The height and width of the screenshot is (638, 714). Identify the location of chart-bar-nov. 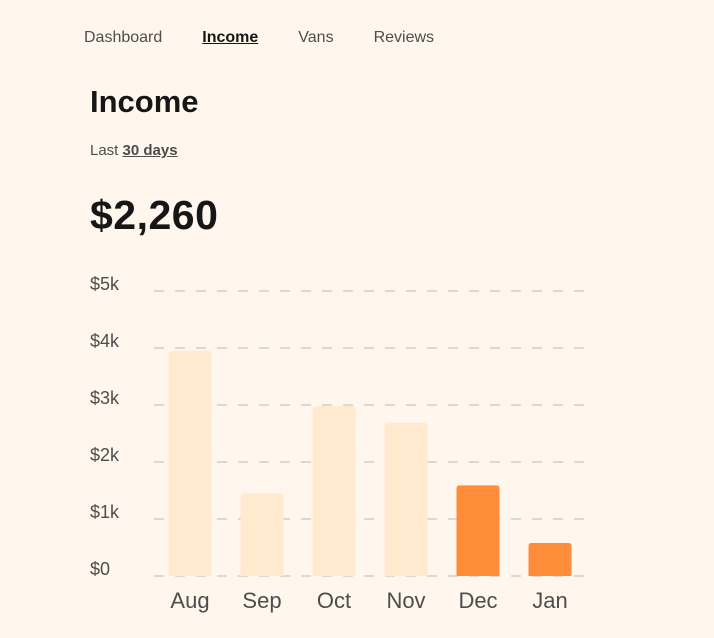
(406, 499).